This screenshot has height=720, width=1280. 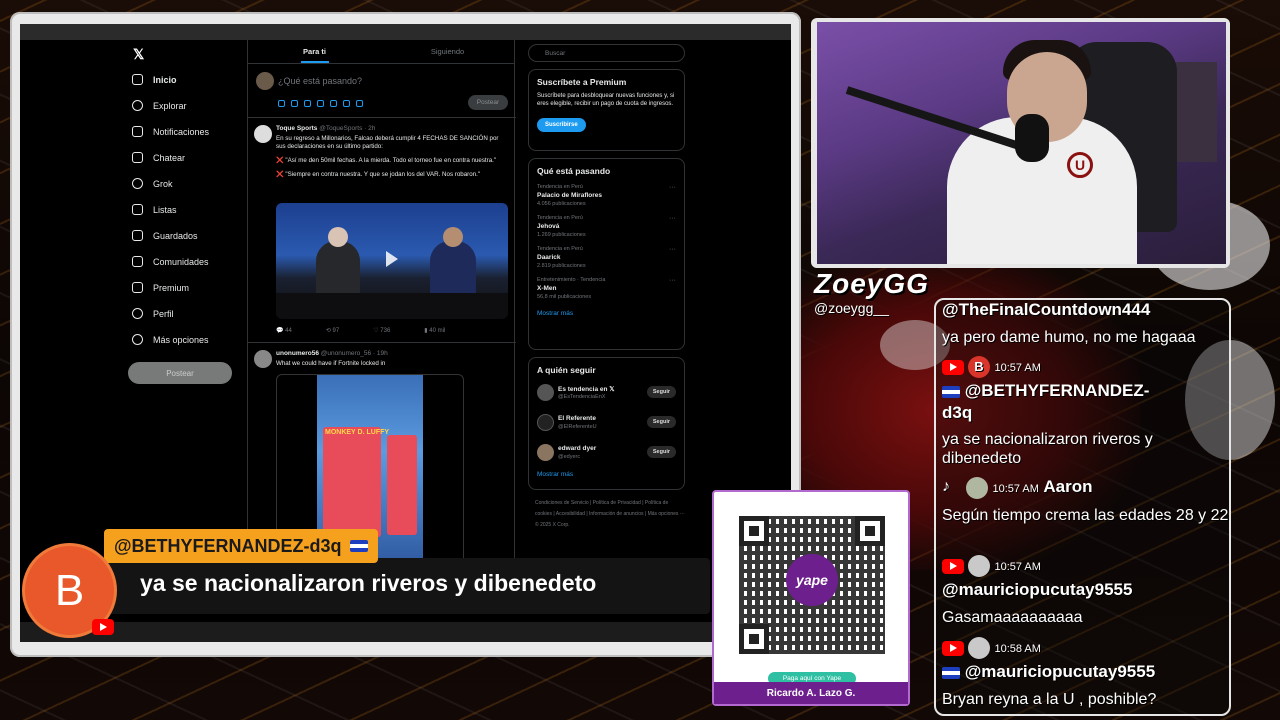 I want to click on tweet-video, so click(x=392, y=261).